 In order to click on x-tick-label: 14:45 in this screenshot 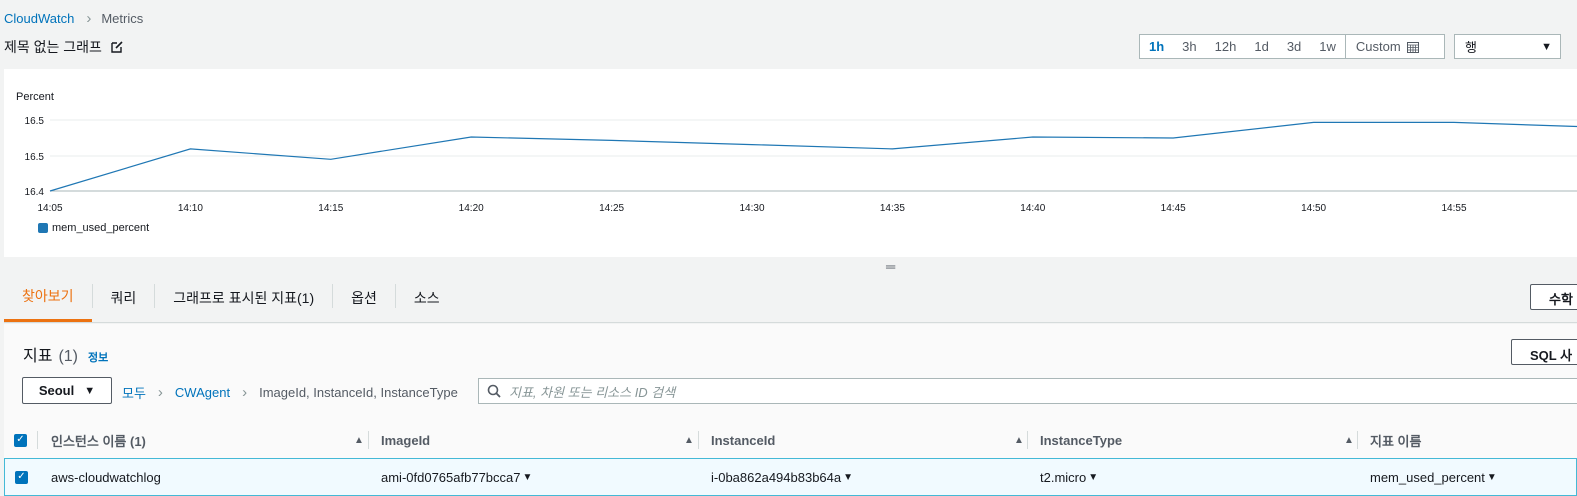, I will do `click(1173, 208)`.